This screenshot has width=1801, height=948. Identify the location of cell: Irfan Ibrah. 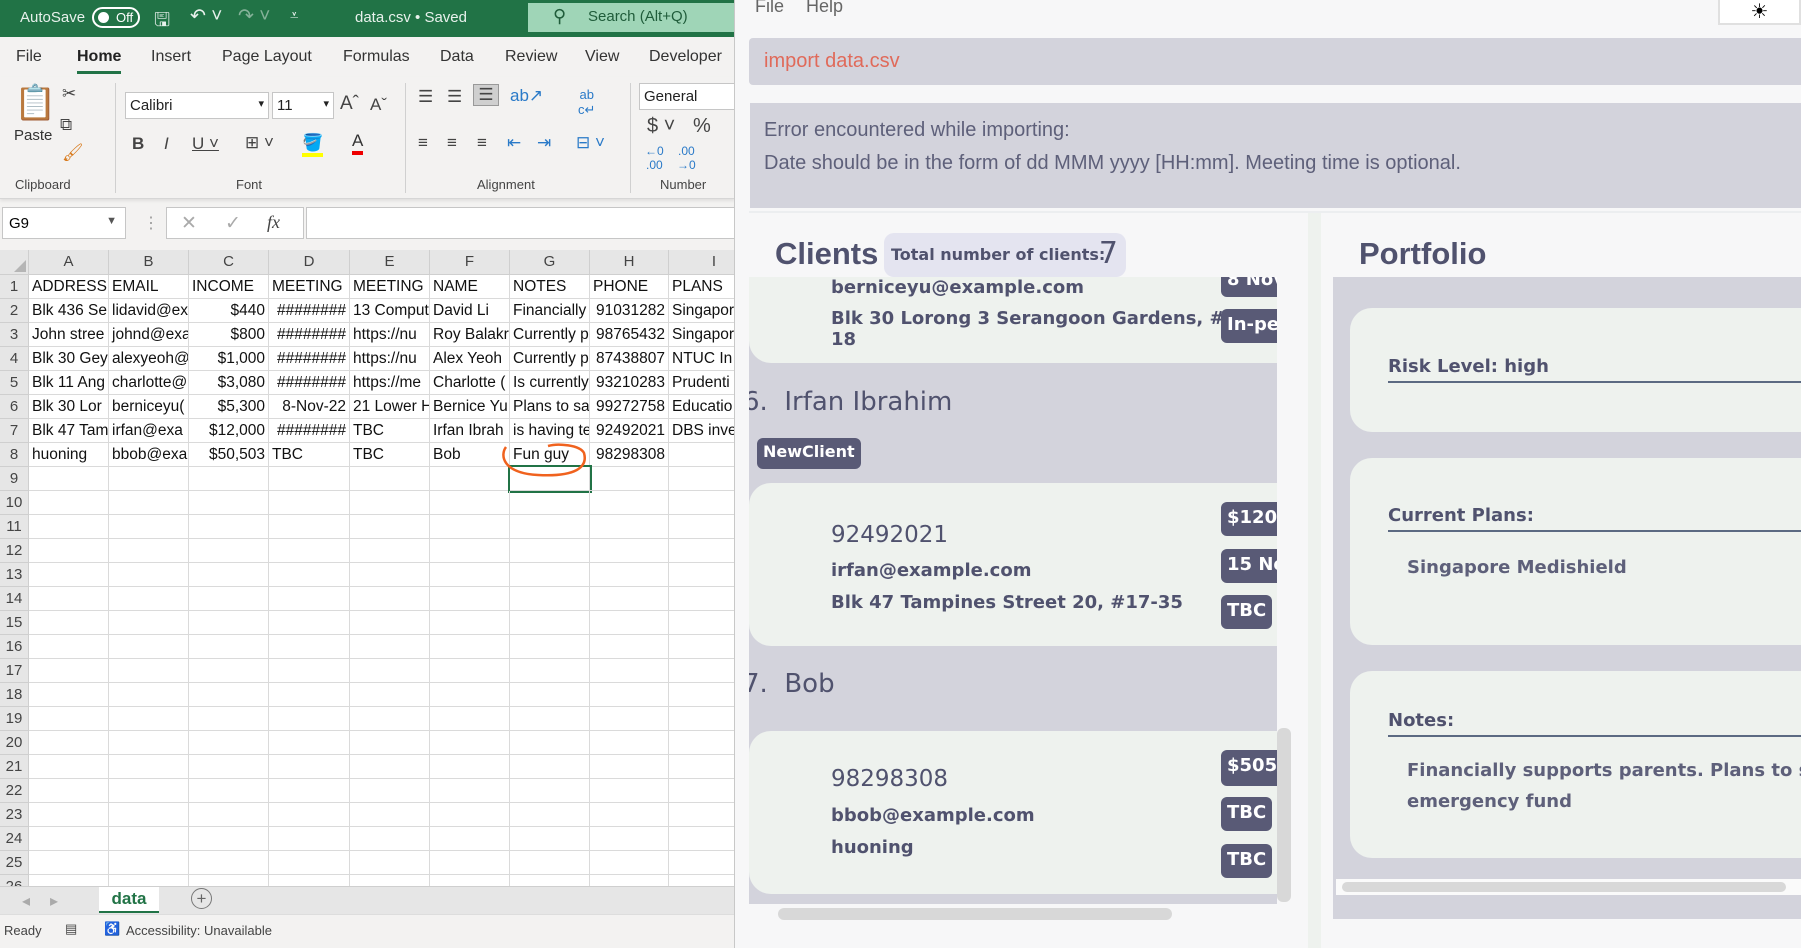
(470, 431).